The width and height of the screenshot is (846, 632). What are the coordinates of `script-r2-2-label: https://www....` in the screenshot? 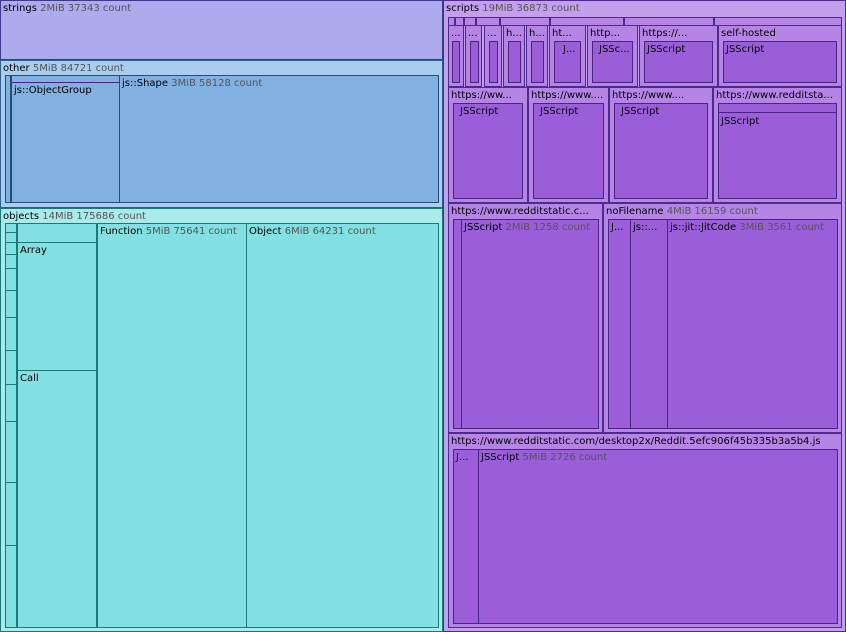 It's located at (648, 95).